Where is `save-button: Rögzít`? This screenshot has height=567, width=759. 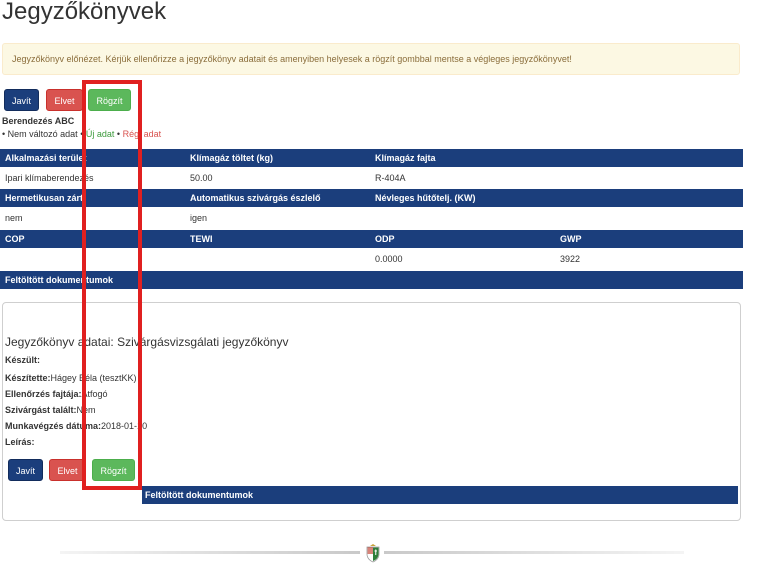 save-button: Rögzít is located at coordinates (109, 100).